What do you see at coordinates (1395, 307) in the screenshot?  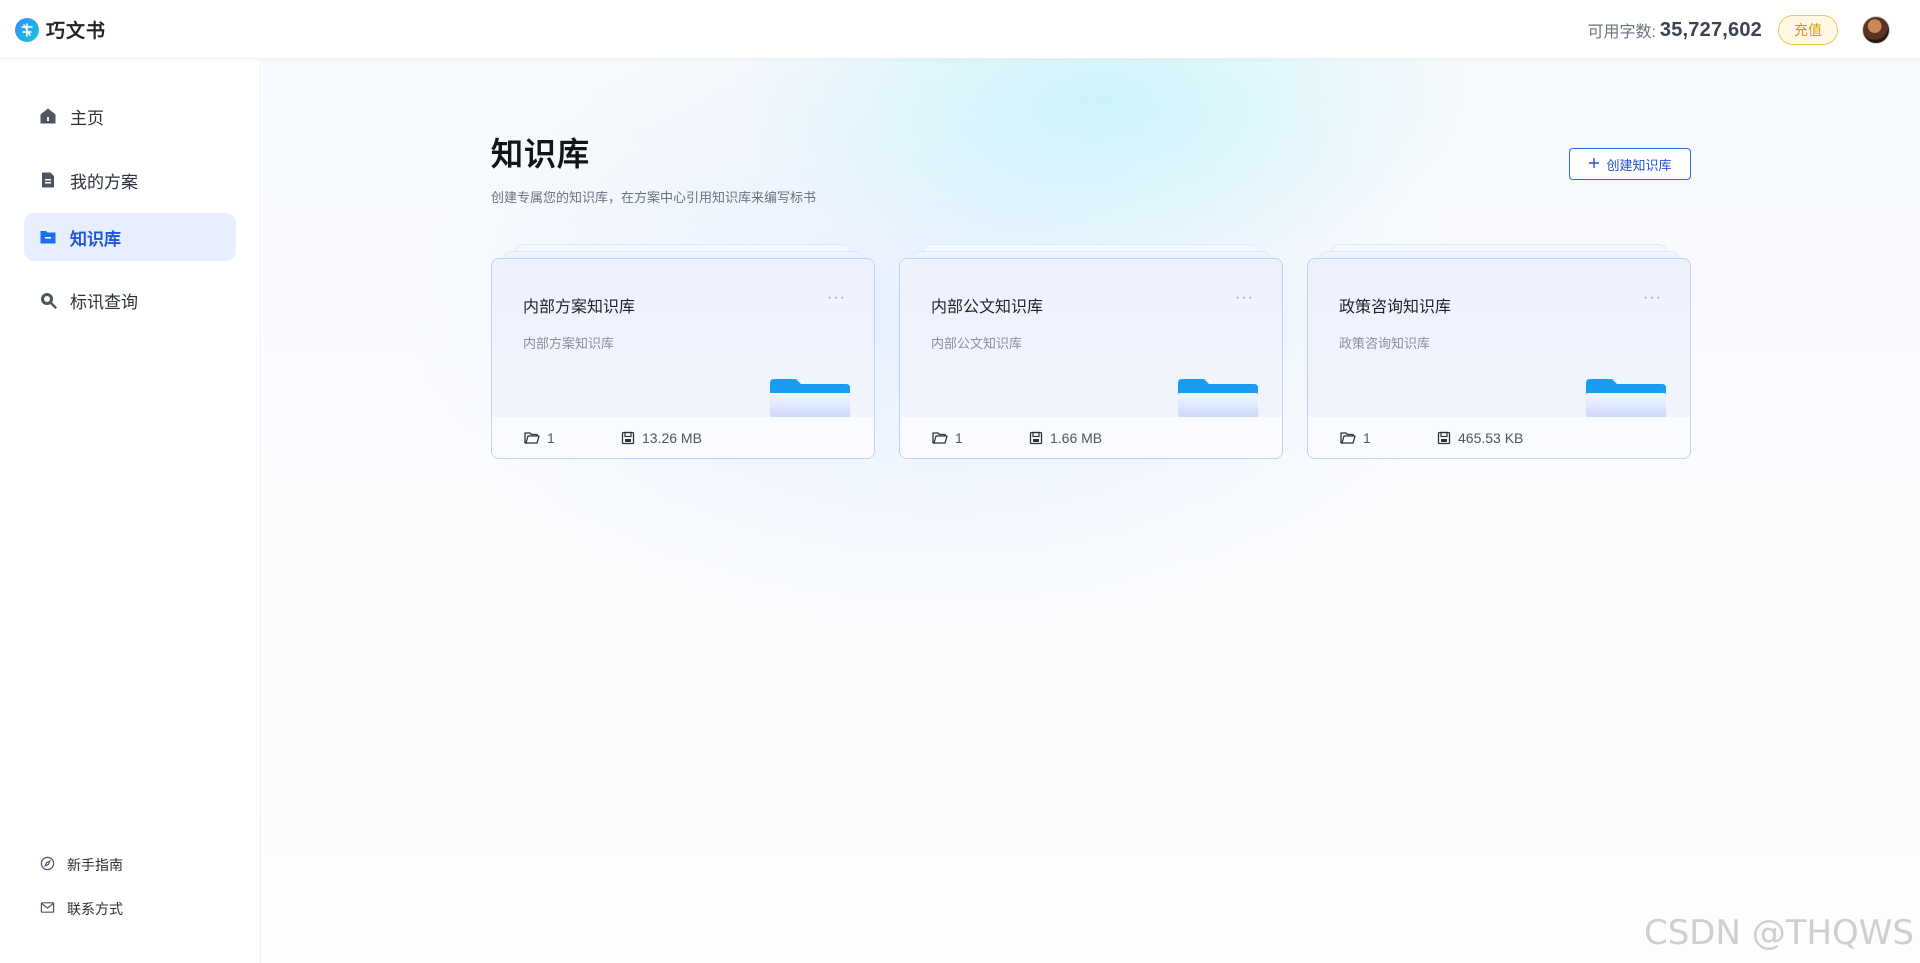 I see `card-title: 政策咨询知识库` at bounding box center [1395, 307].